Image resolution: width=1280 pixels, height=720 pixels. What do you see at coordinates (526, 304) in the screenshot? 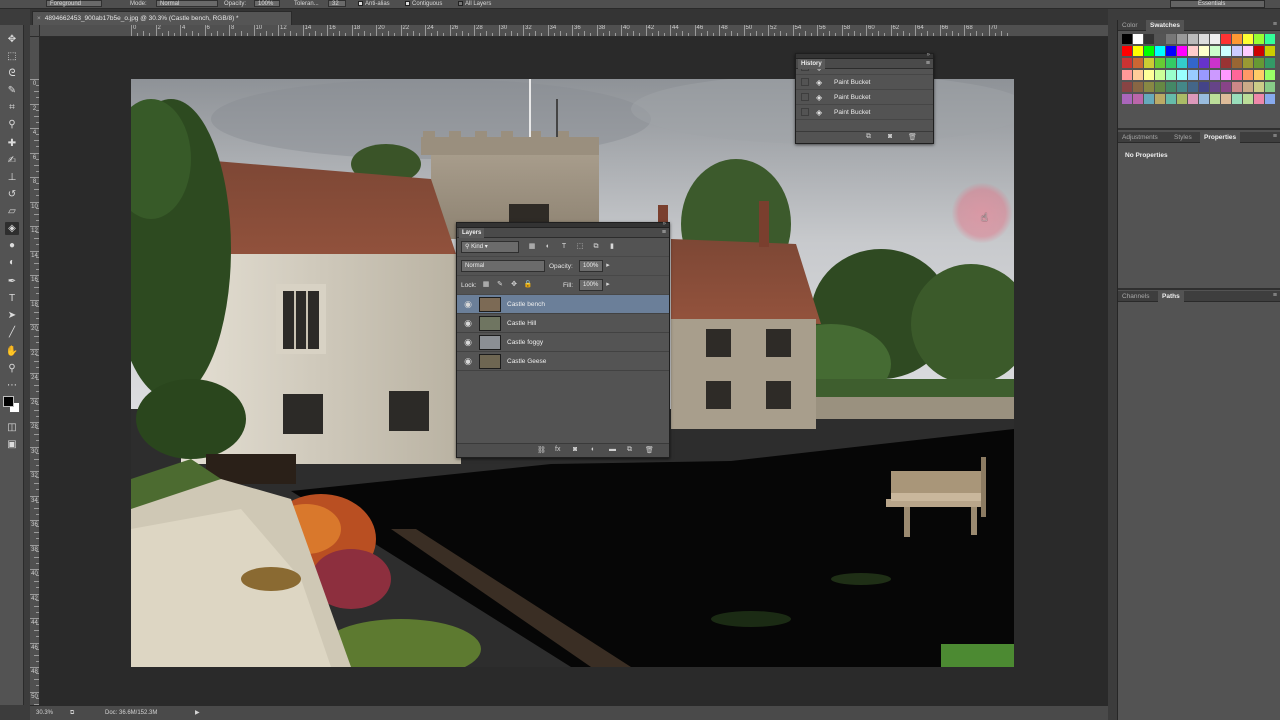
I see `layer-name: Castle bench` at bounding box center [526, 304].